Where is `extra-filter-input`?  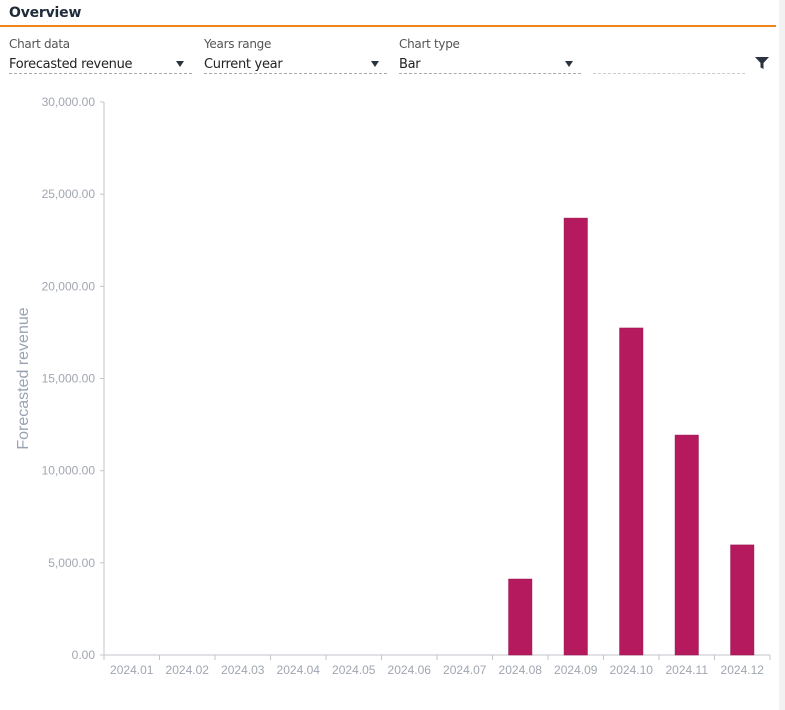 extra-filter-input is located at coordinates (669, 65).